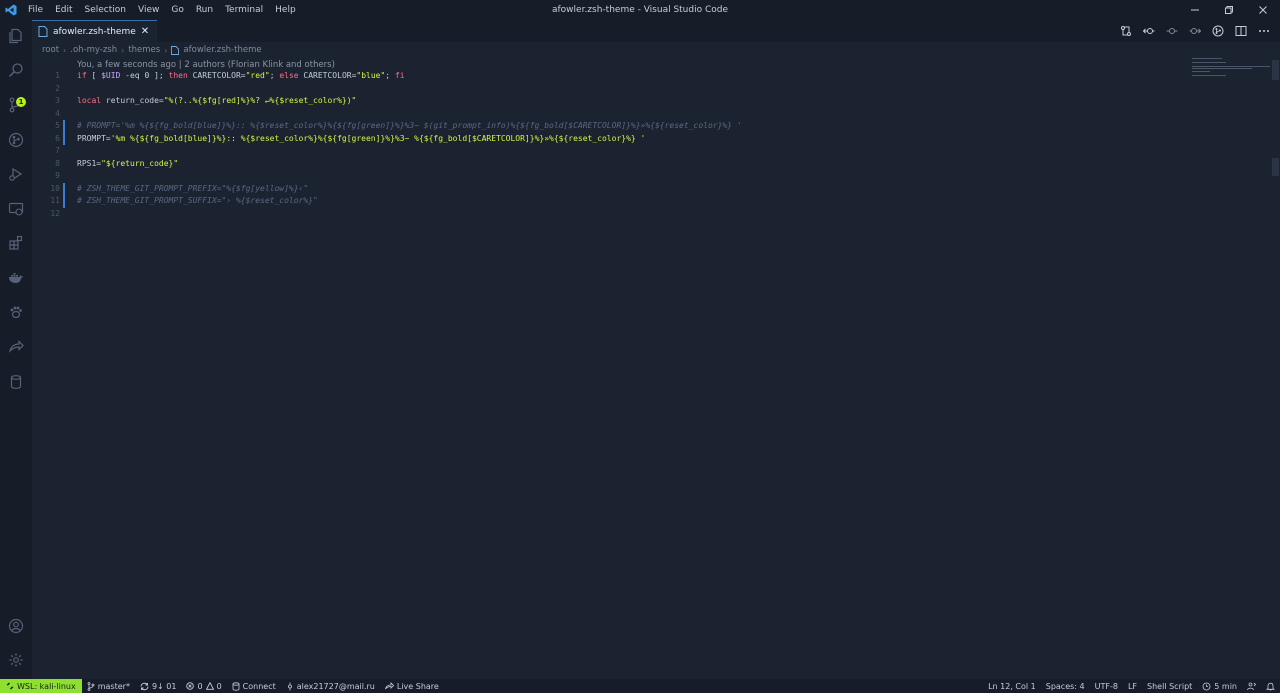 The height and width of the screenshot is (693, 1280). I want to click on editor-actions, so click(1194, 31).